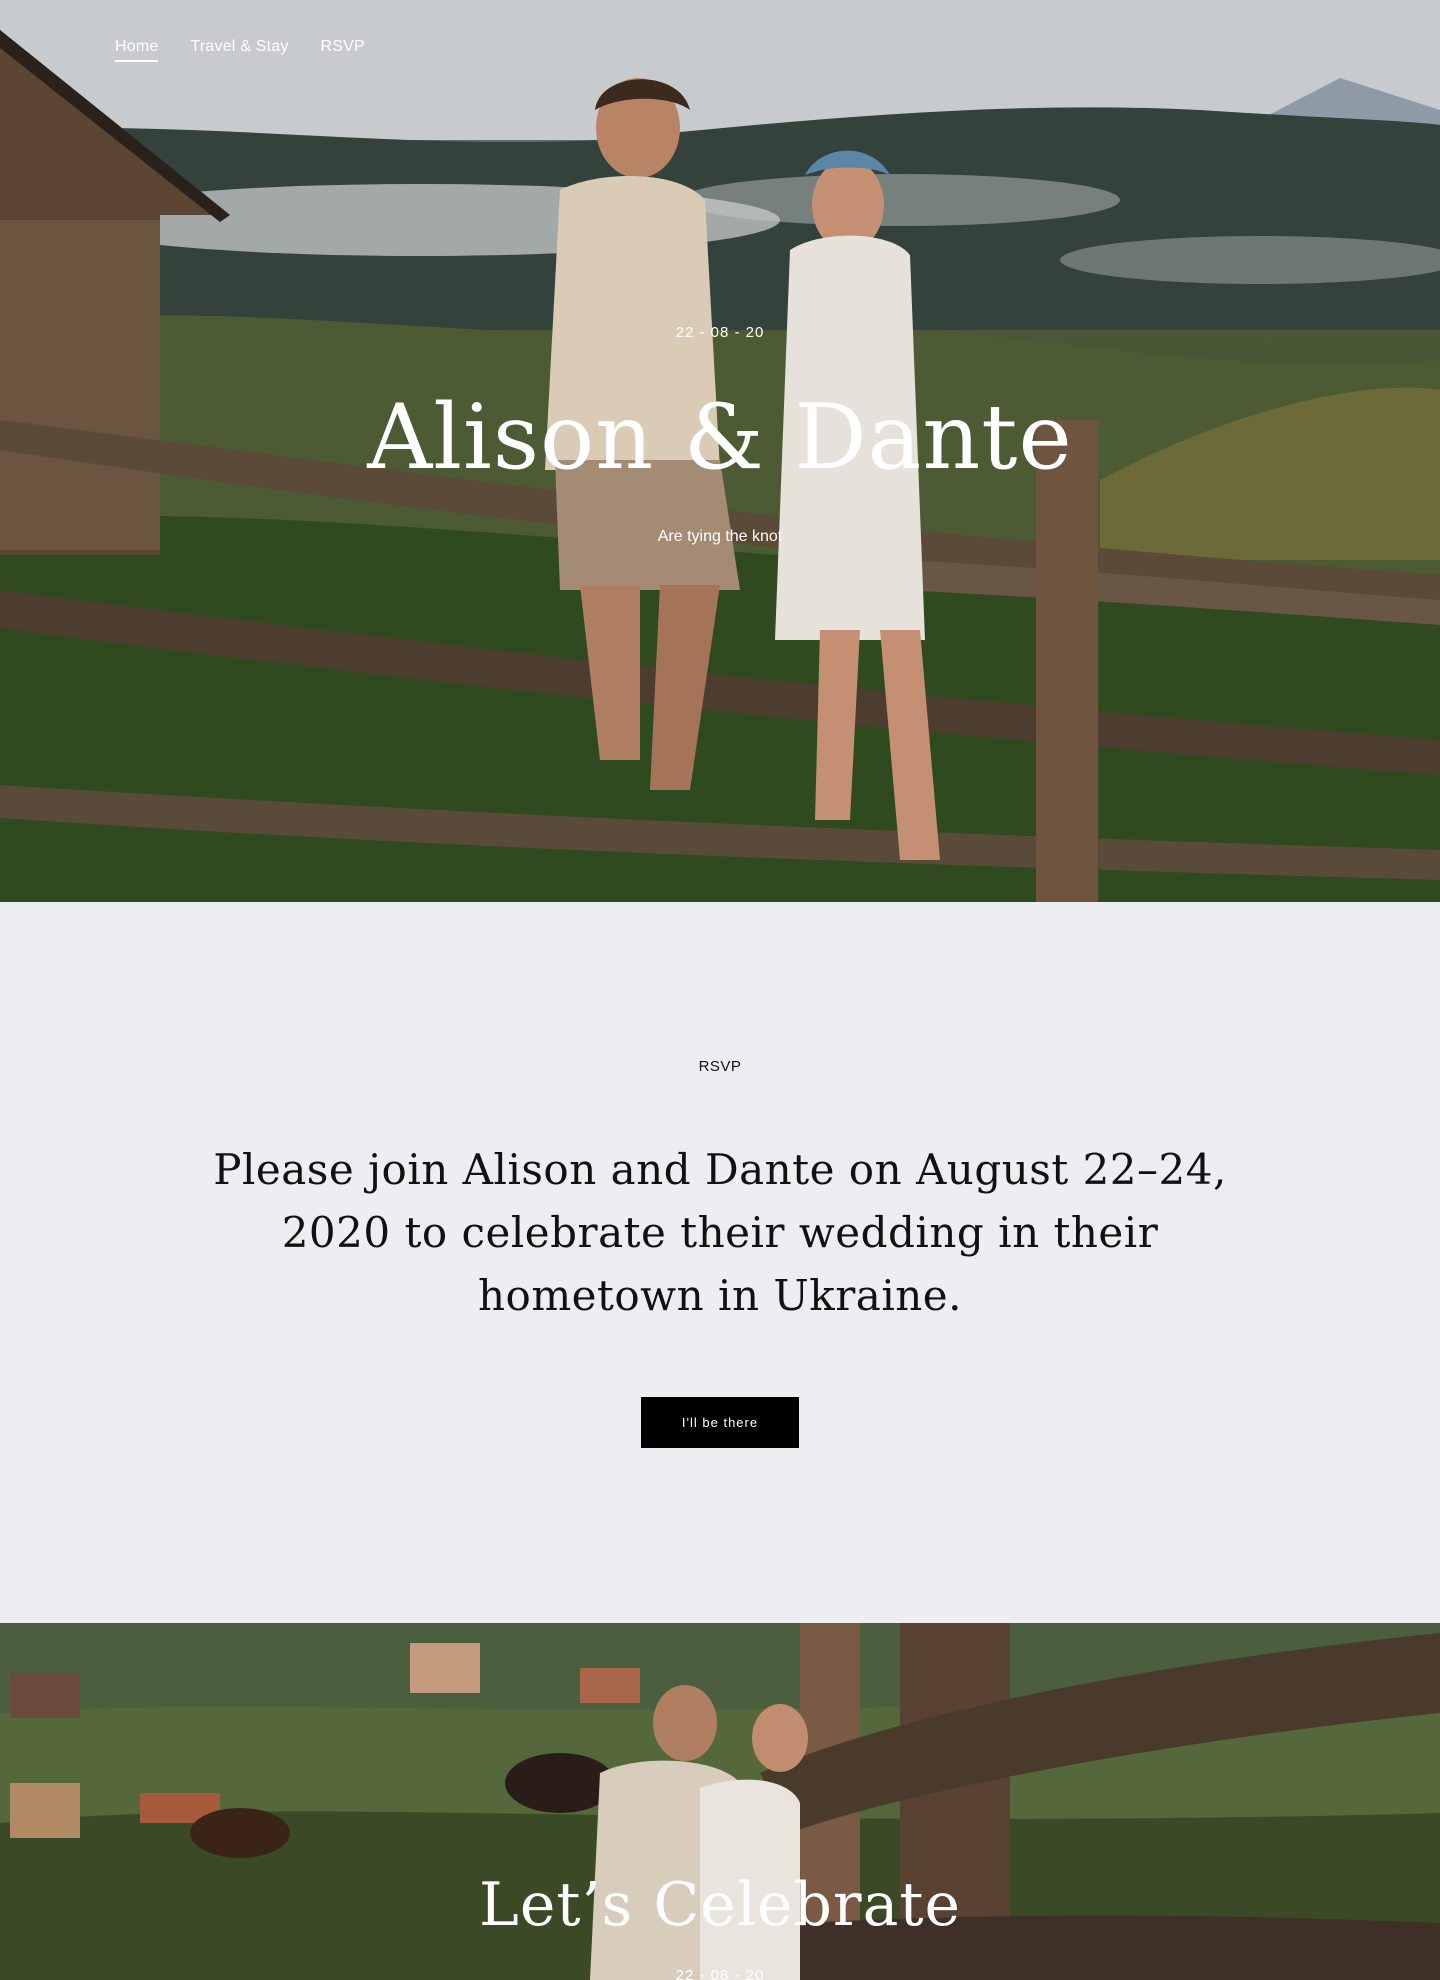  Describe the element at coordinates (720, 1422) in the screenshot. I see `rsvp-button: I'll be there` at that location.